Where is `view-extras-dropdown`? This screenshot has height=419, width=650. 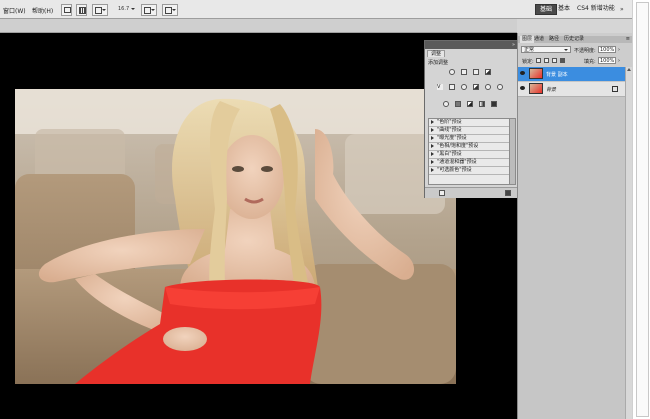 view-extras-dropdown is located at coordinates (100, 10).